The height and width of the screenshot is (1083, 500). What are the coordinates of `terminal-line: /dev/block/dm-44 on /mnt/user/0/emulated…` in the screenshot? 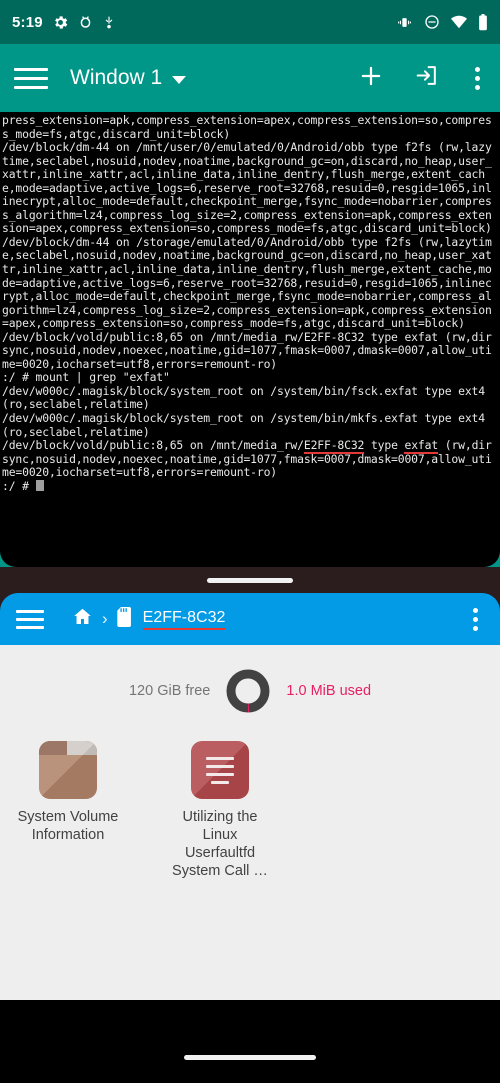 It's located at (247, 188).